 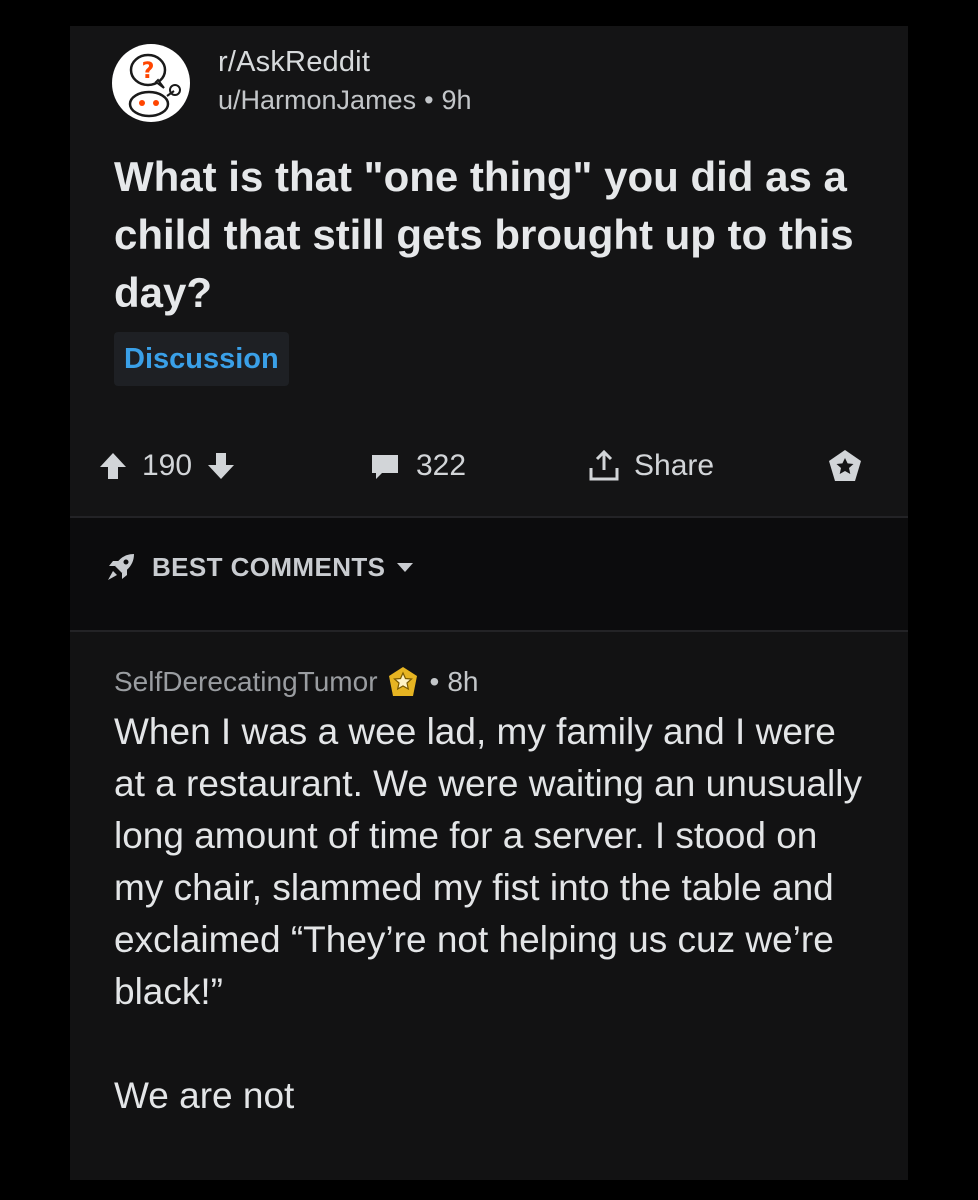 I want to click on save-button, so click(x=845, y=466).